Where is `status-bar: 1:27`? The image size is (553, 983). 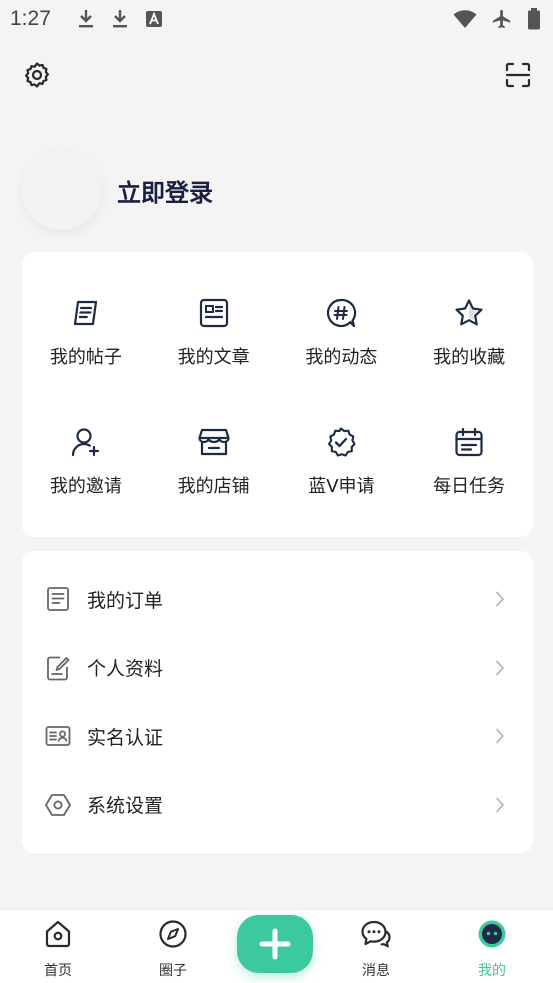
status-bar: 1:27 is located at coordinates (276, 19).